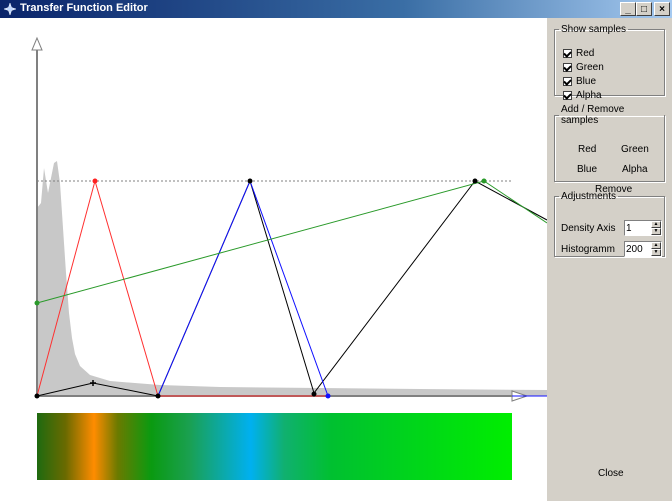 Image resolution: width=672 pixels, height=501 pixels. I want to click on blue-curve, so click(243, 288).